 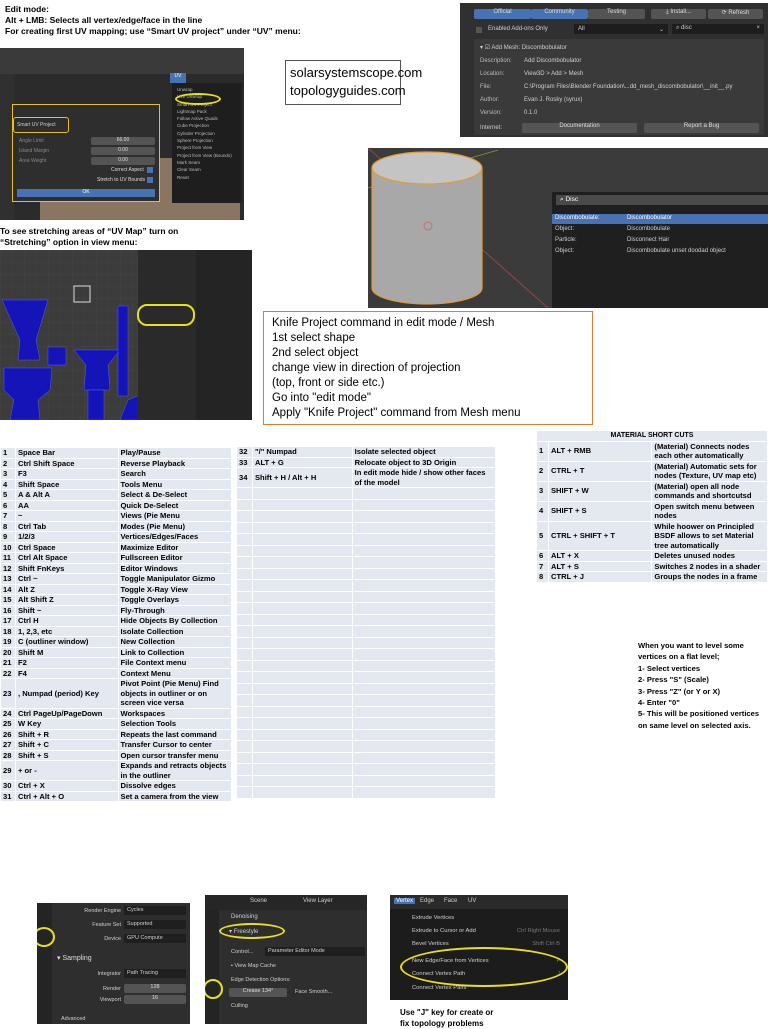 I want to click on refresh-button: ⟳ Refresh, so click(x=735, y=14).